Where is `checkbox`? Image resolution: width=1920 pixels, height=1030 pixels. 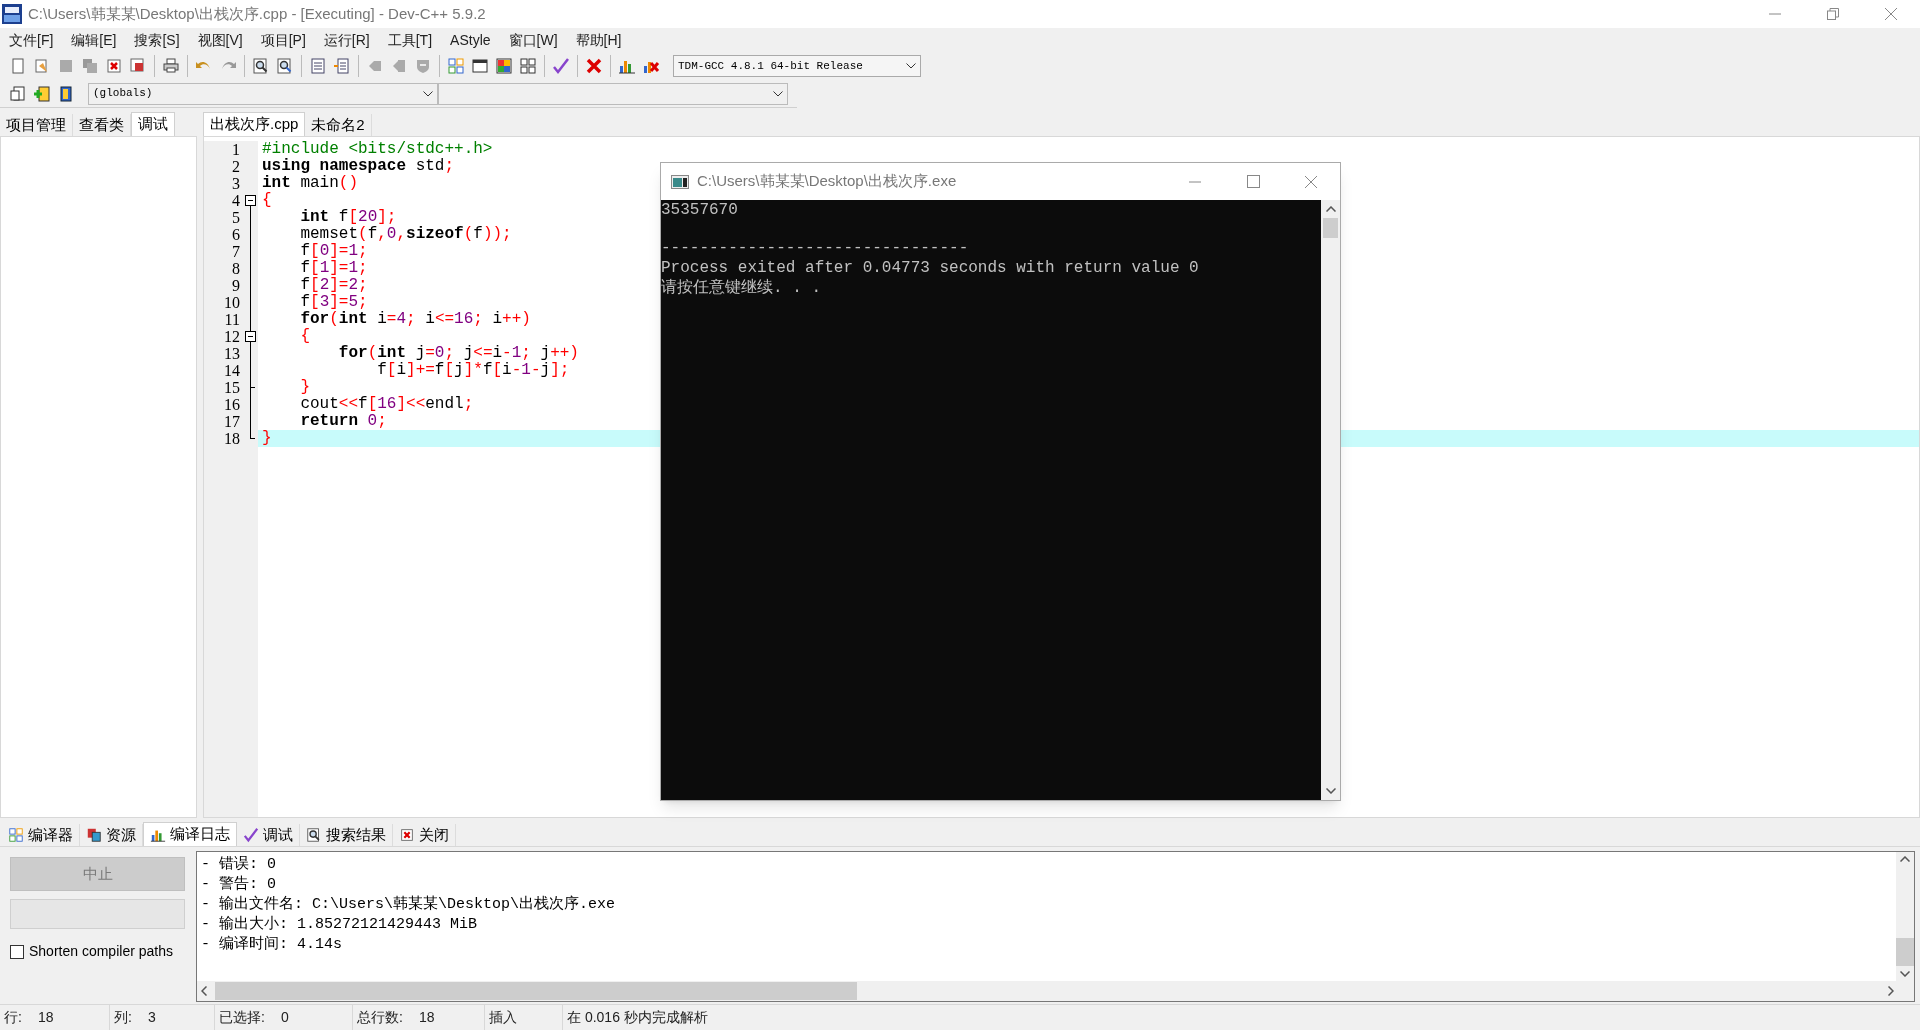 checkbox is located at coordinates (17, 951).